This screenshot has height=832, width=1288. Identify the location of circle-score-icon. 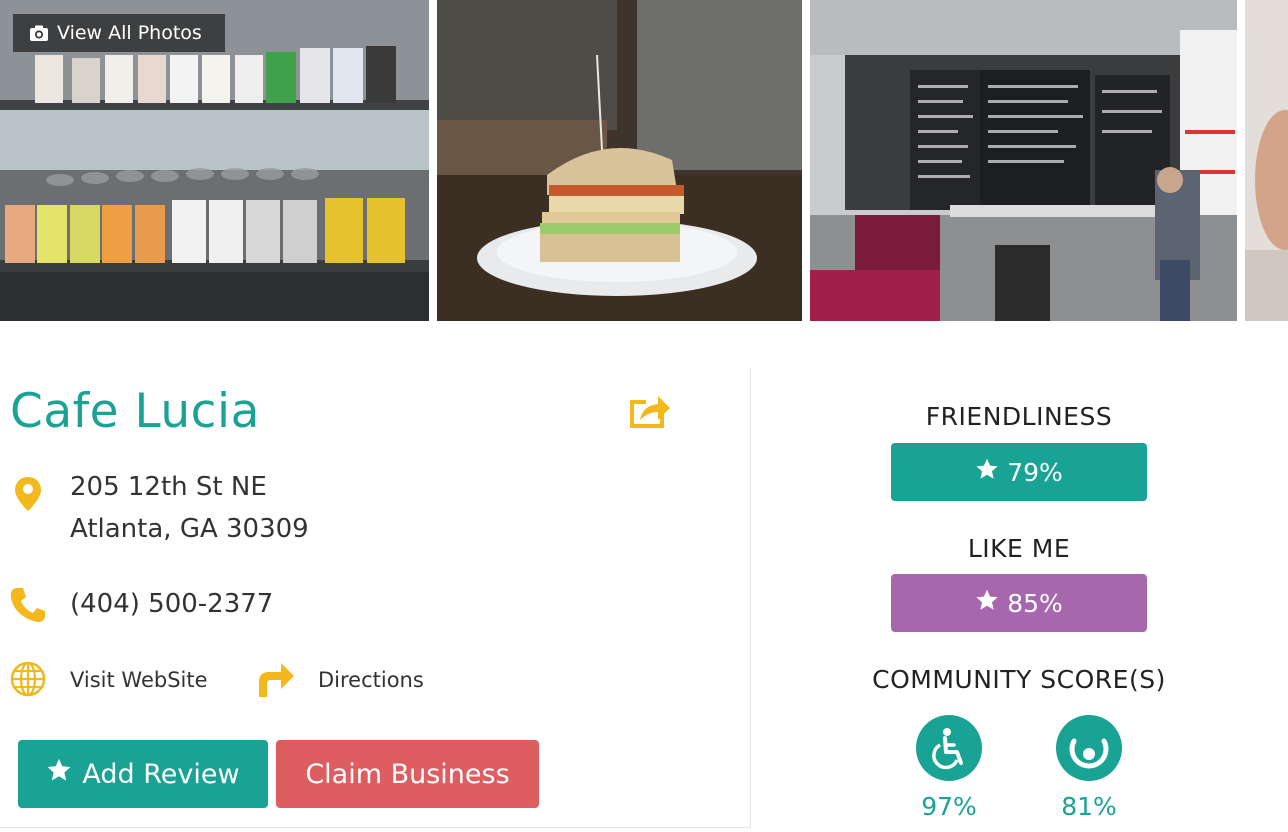
(1089, 748).